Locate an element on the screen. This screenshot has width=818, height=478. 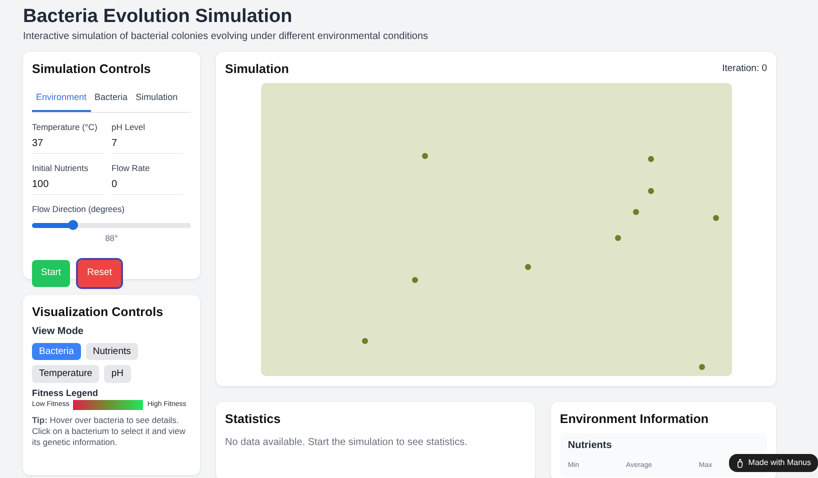
section-title: Nutrients is located at coordinates (590, 445).